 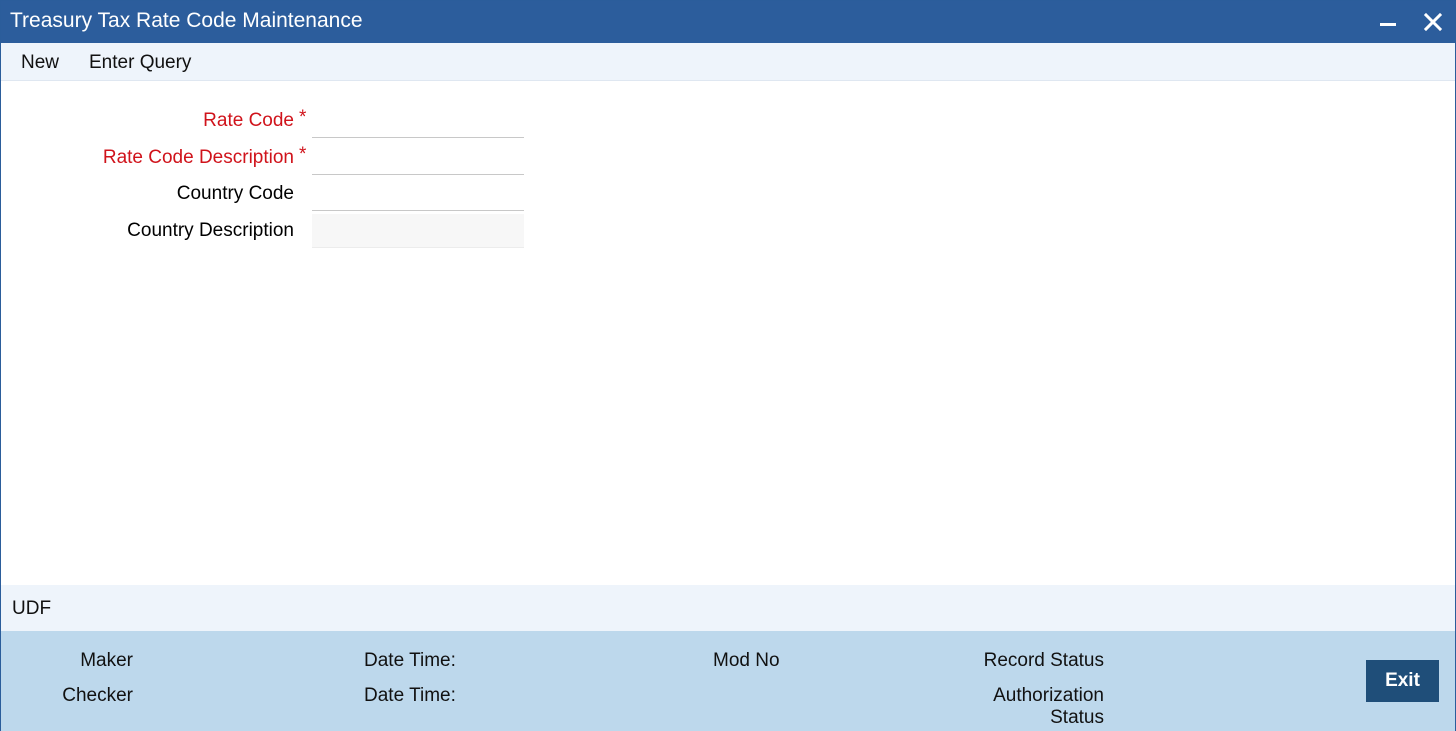 What do you see at coordinates (418, 158) in the screenshot?
I see `rate-code-description-input` at bounding box center [418, 158].